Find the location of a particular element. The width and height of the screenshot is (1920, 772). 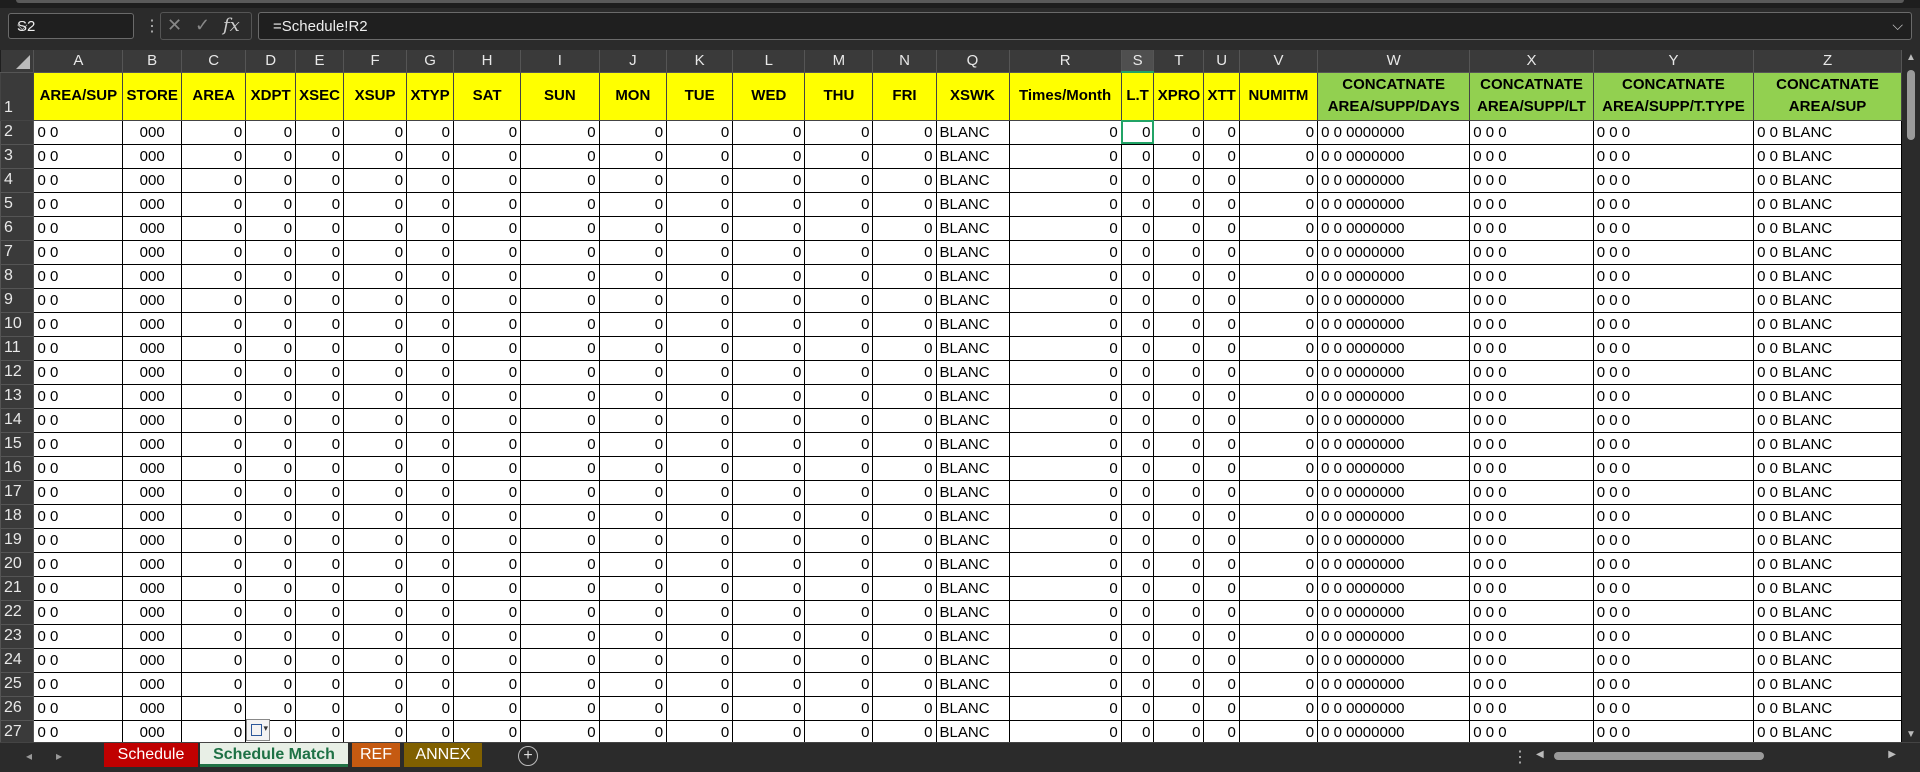

column-header-r: R is located at coordinates (1065, 61).